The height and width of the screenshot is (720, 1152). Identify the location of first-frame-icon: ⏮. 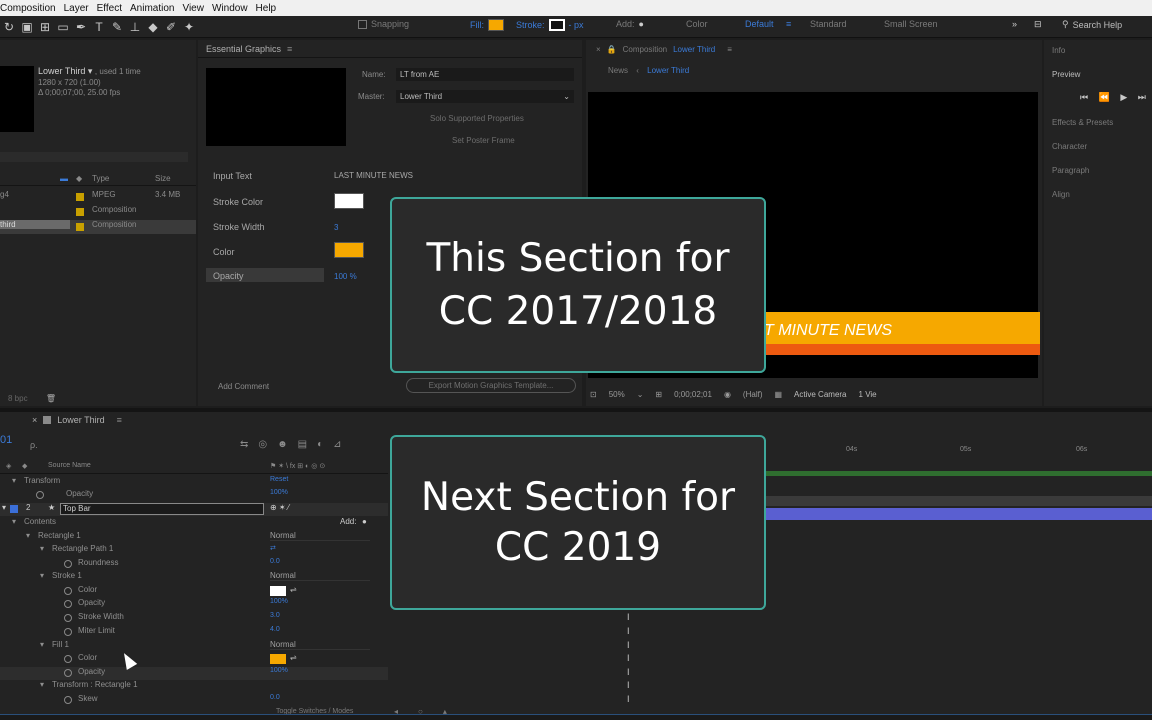
(1086, 97).